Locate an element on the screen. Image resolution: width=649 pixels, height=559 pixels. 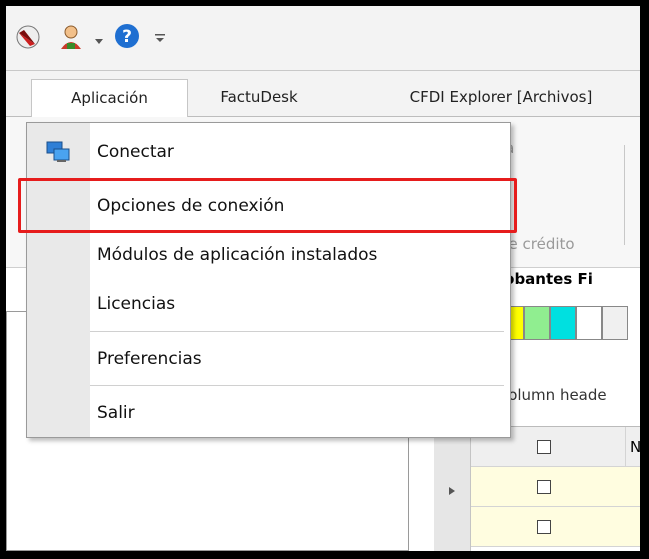
annotation-highlight-box is located at coordinates (267, 205).